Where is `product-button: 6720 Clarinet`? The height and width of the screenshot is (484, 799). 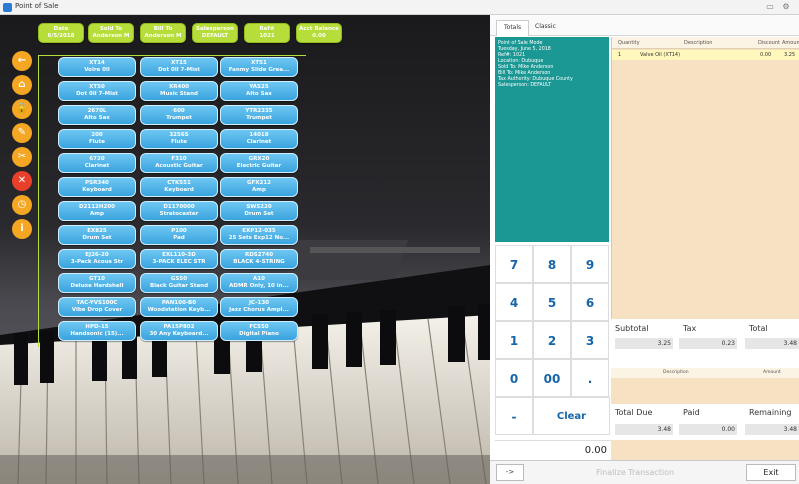 product-button: 6720 Clarinet is located at coordinates (97, 163).